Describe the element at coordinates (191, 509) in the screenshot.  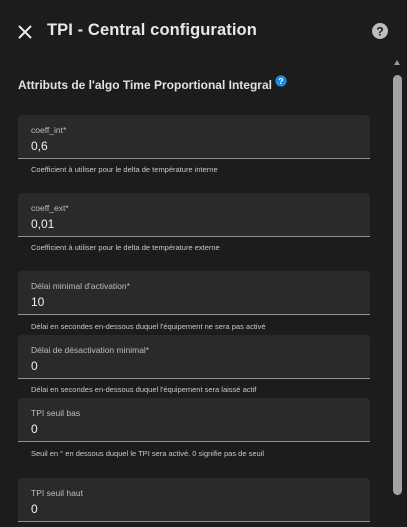
I see `tpi-high-threshold-input: 0` at that location.